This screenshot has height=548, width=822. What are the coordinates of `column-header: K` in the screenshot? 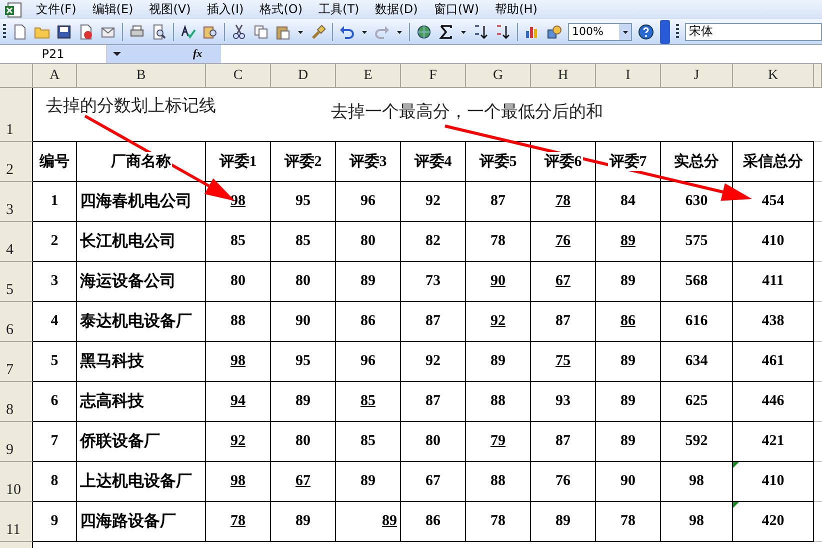 It's located at (773, 76).